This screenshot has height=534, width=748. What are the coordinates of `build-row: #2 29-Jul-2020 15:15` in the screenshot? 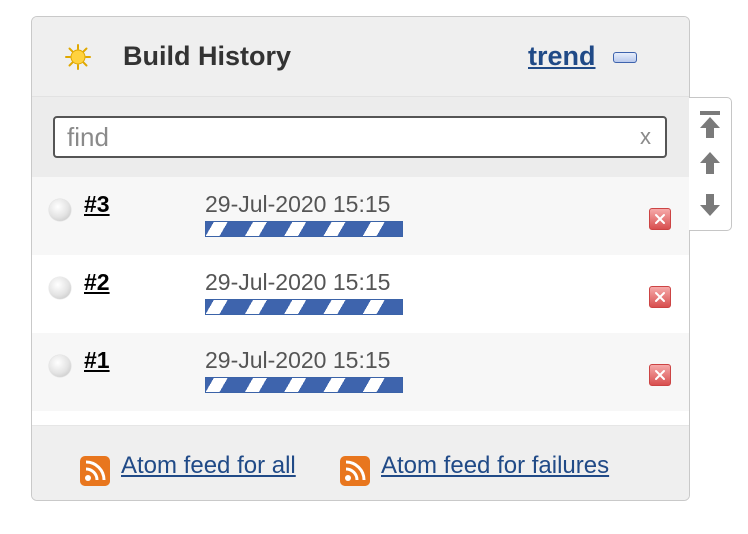 It's located at (360, 294).